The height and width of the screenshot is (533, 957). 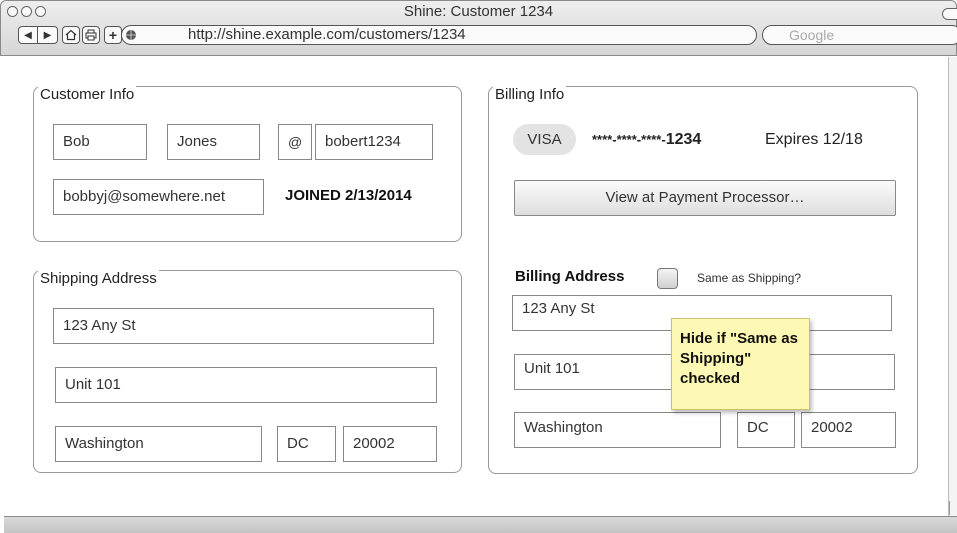 I want to click on at-symbol-label: @, so click(x=295, y=142).